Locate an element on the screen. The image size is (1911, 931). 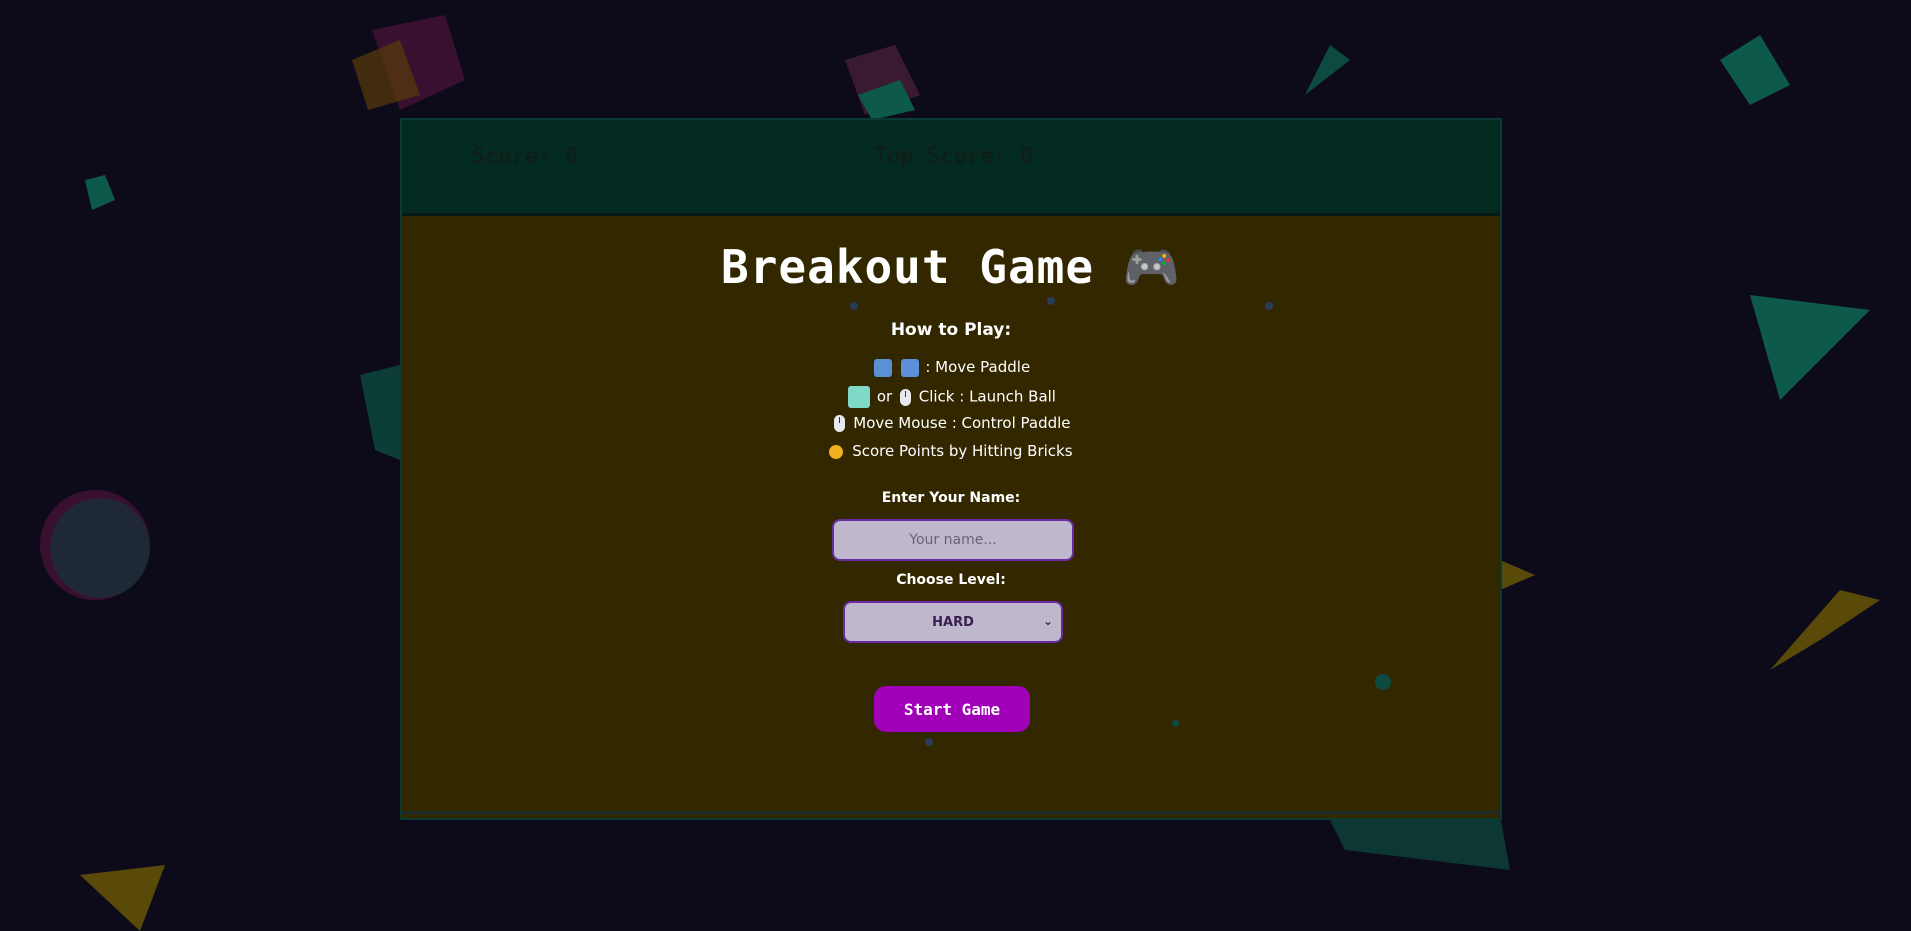
instruction-score-points: Score Points by Hitting Bricks is located at coordinates (951, 451).